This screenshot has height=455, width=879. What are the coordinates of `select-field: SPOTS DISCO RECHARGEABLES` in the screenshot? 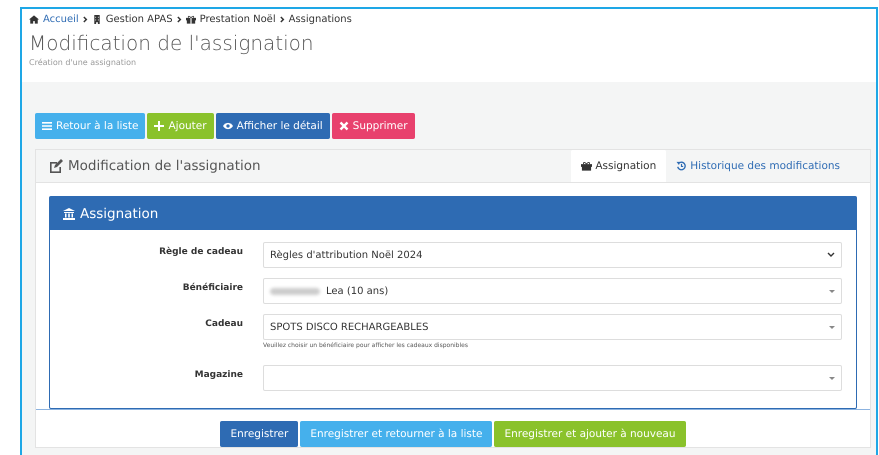 It's located at (552, 327).